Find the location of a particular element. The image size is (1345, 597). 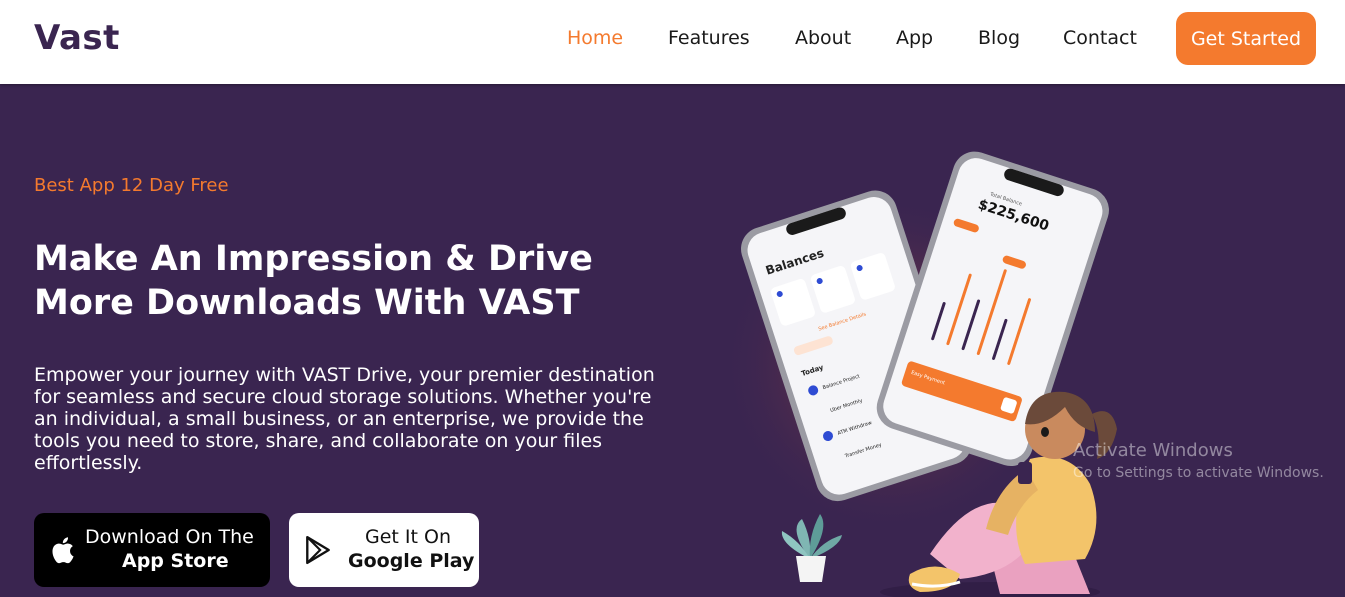

nav-link-app: App is located at coordinates (914, 38).